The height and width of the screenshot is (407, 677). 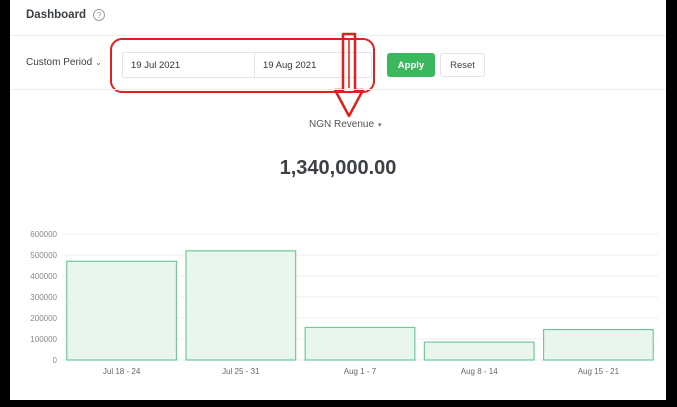 I want to click on y-tick-label: 100000, so click(x=43, y=339).